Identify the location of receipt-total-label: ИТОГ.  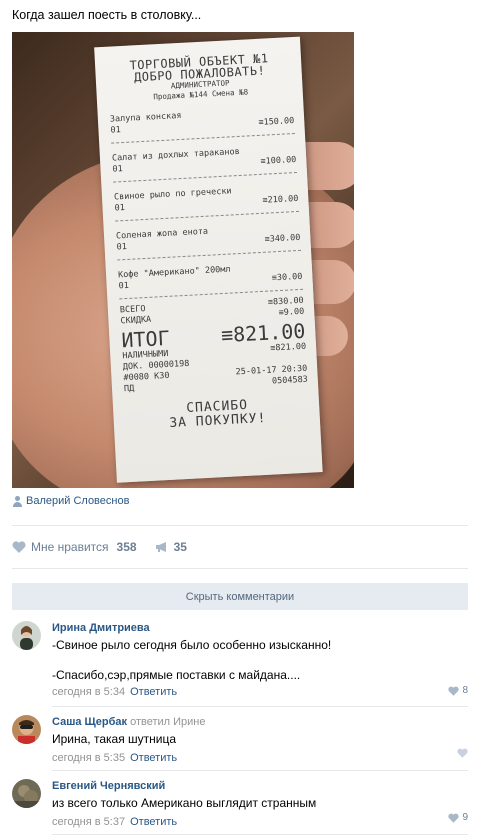
(145, 339).